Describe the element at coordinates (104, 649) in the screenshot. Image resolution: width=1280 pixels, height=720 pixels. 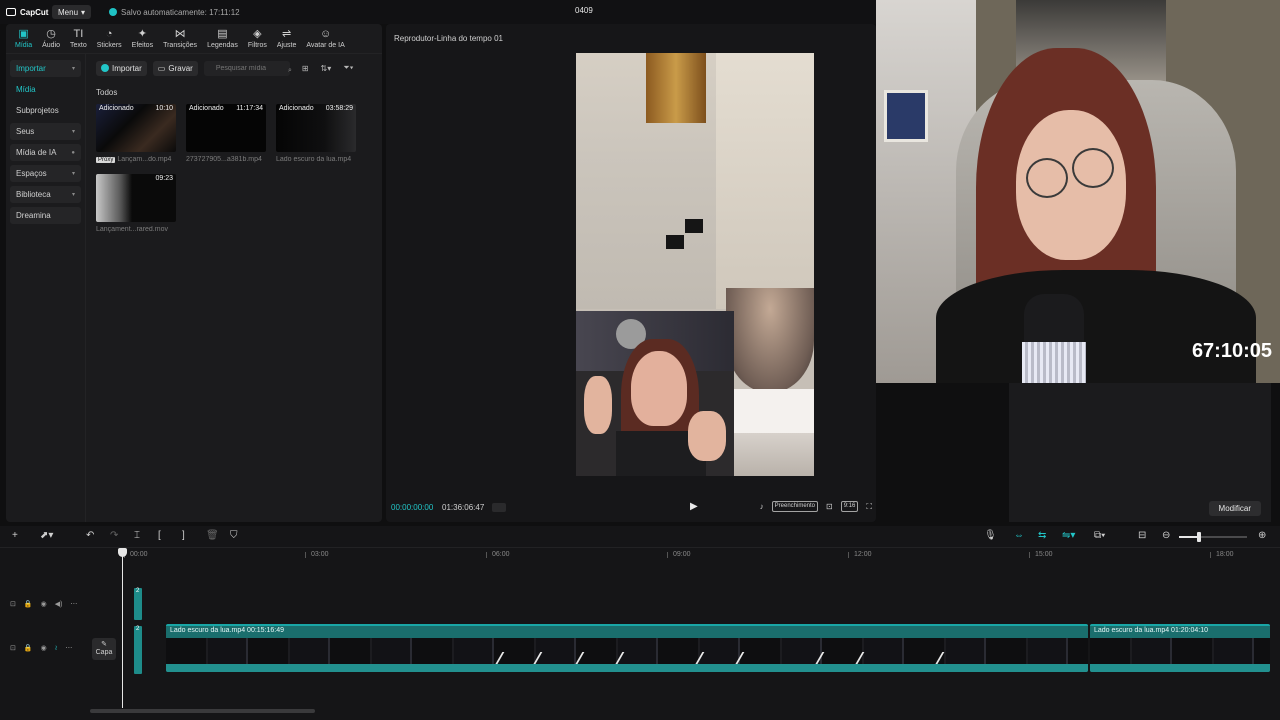
I see `cover-button: ✎ Capa` at that location.